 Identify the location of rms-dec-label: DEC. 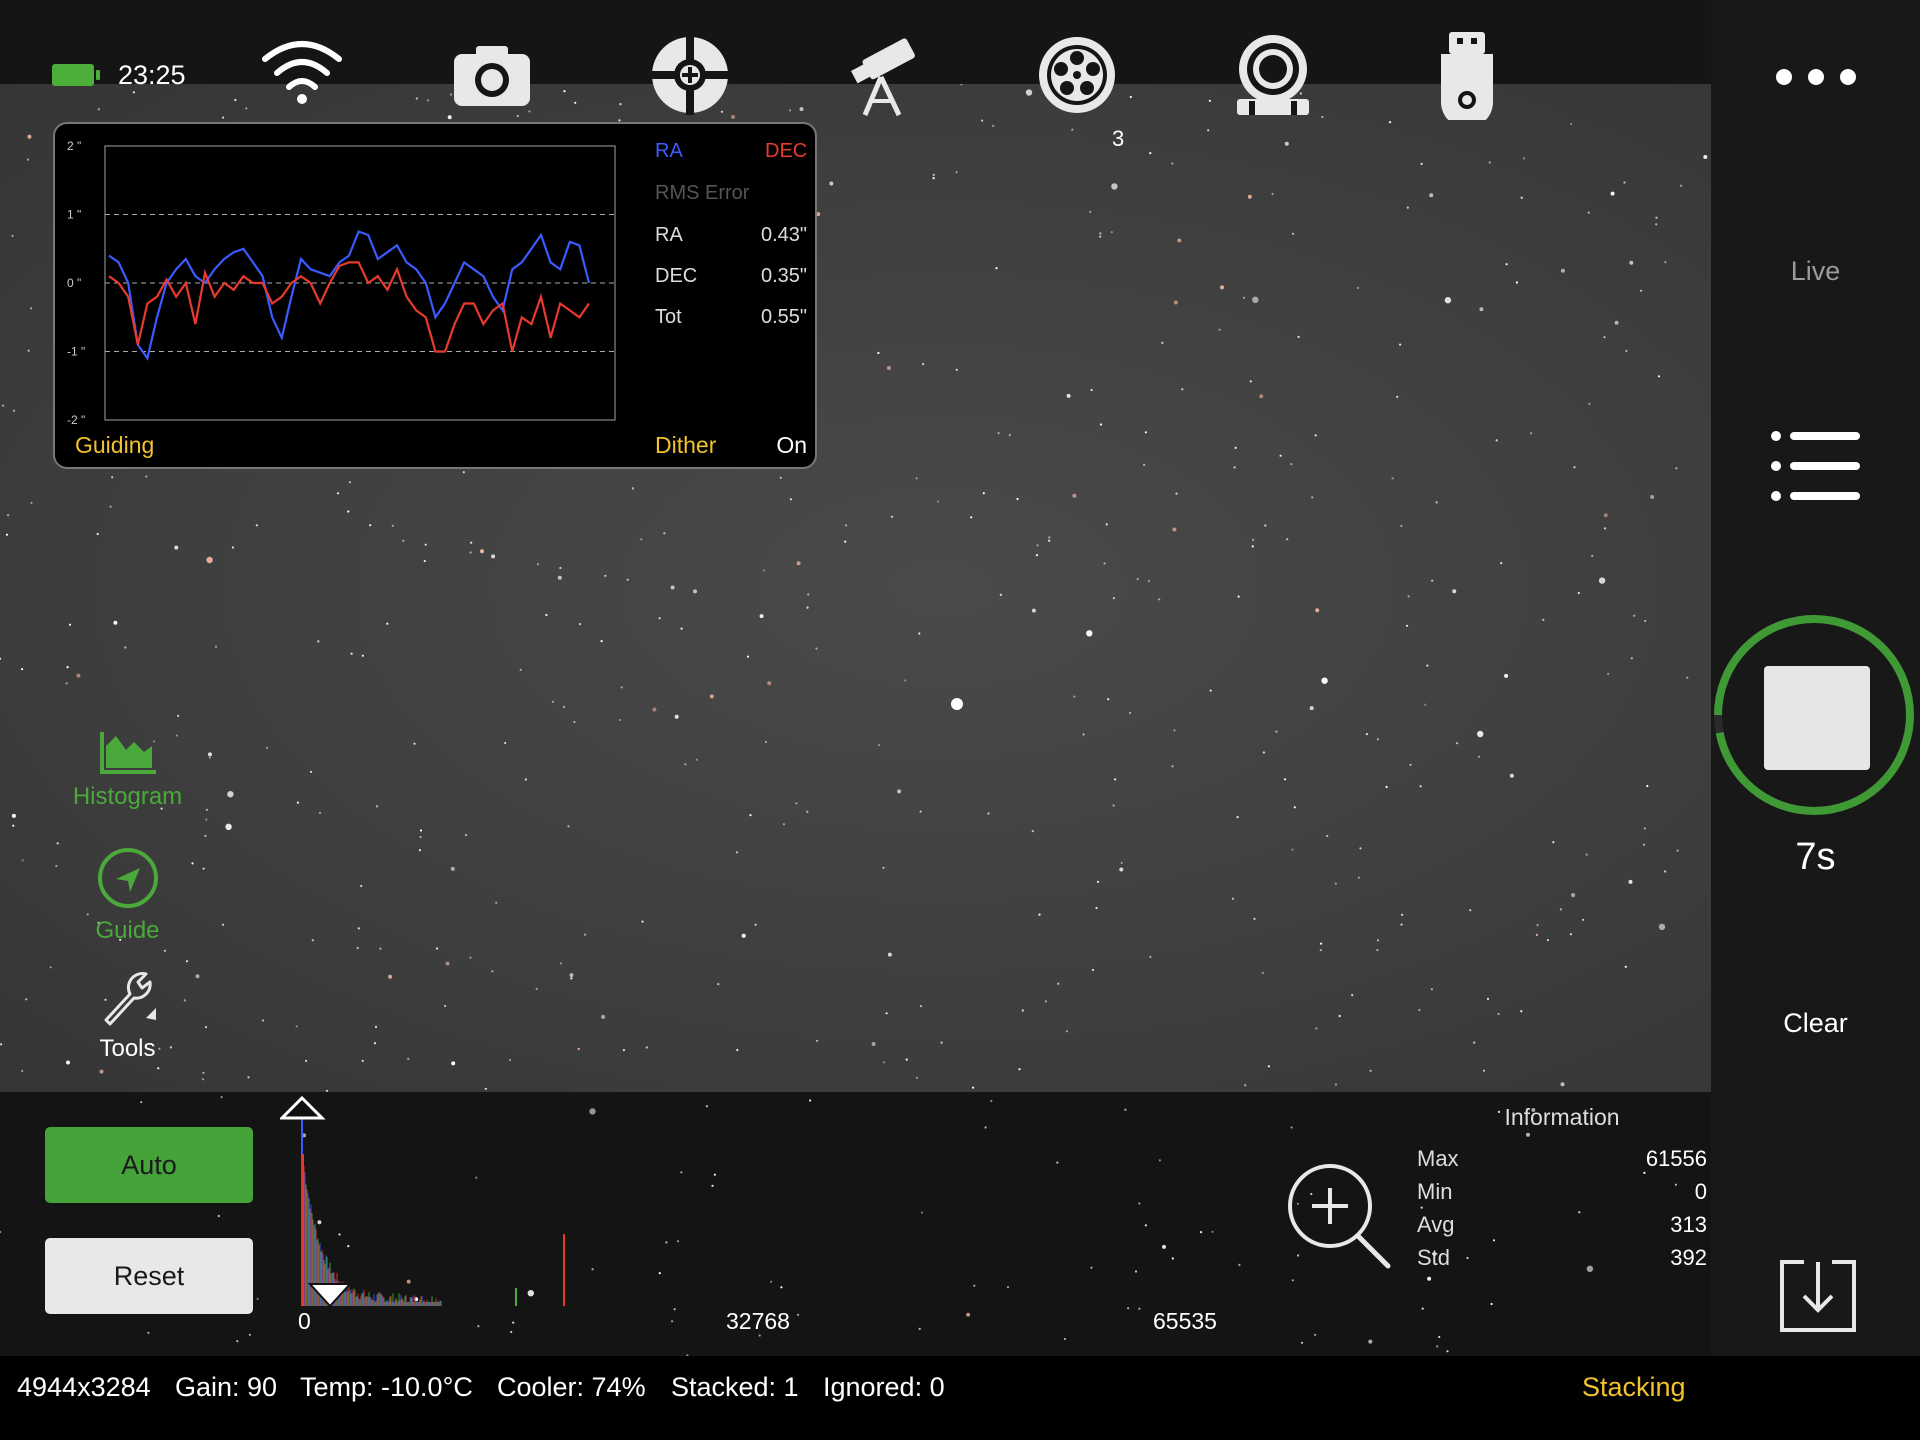
(676, 276).